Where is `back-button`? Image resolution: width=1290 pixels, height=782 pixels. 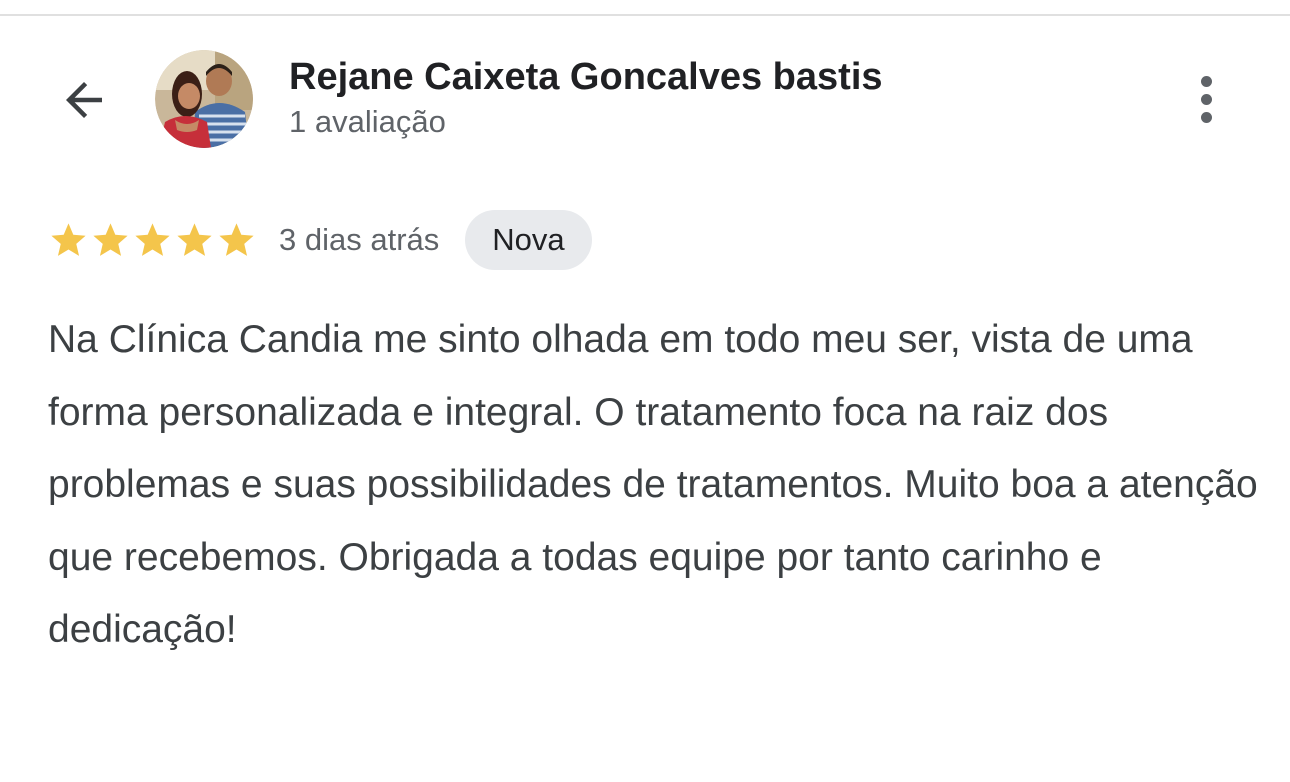
back-button is located at coordinates (84, 100).